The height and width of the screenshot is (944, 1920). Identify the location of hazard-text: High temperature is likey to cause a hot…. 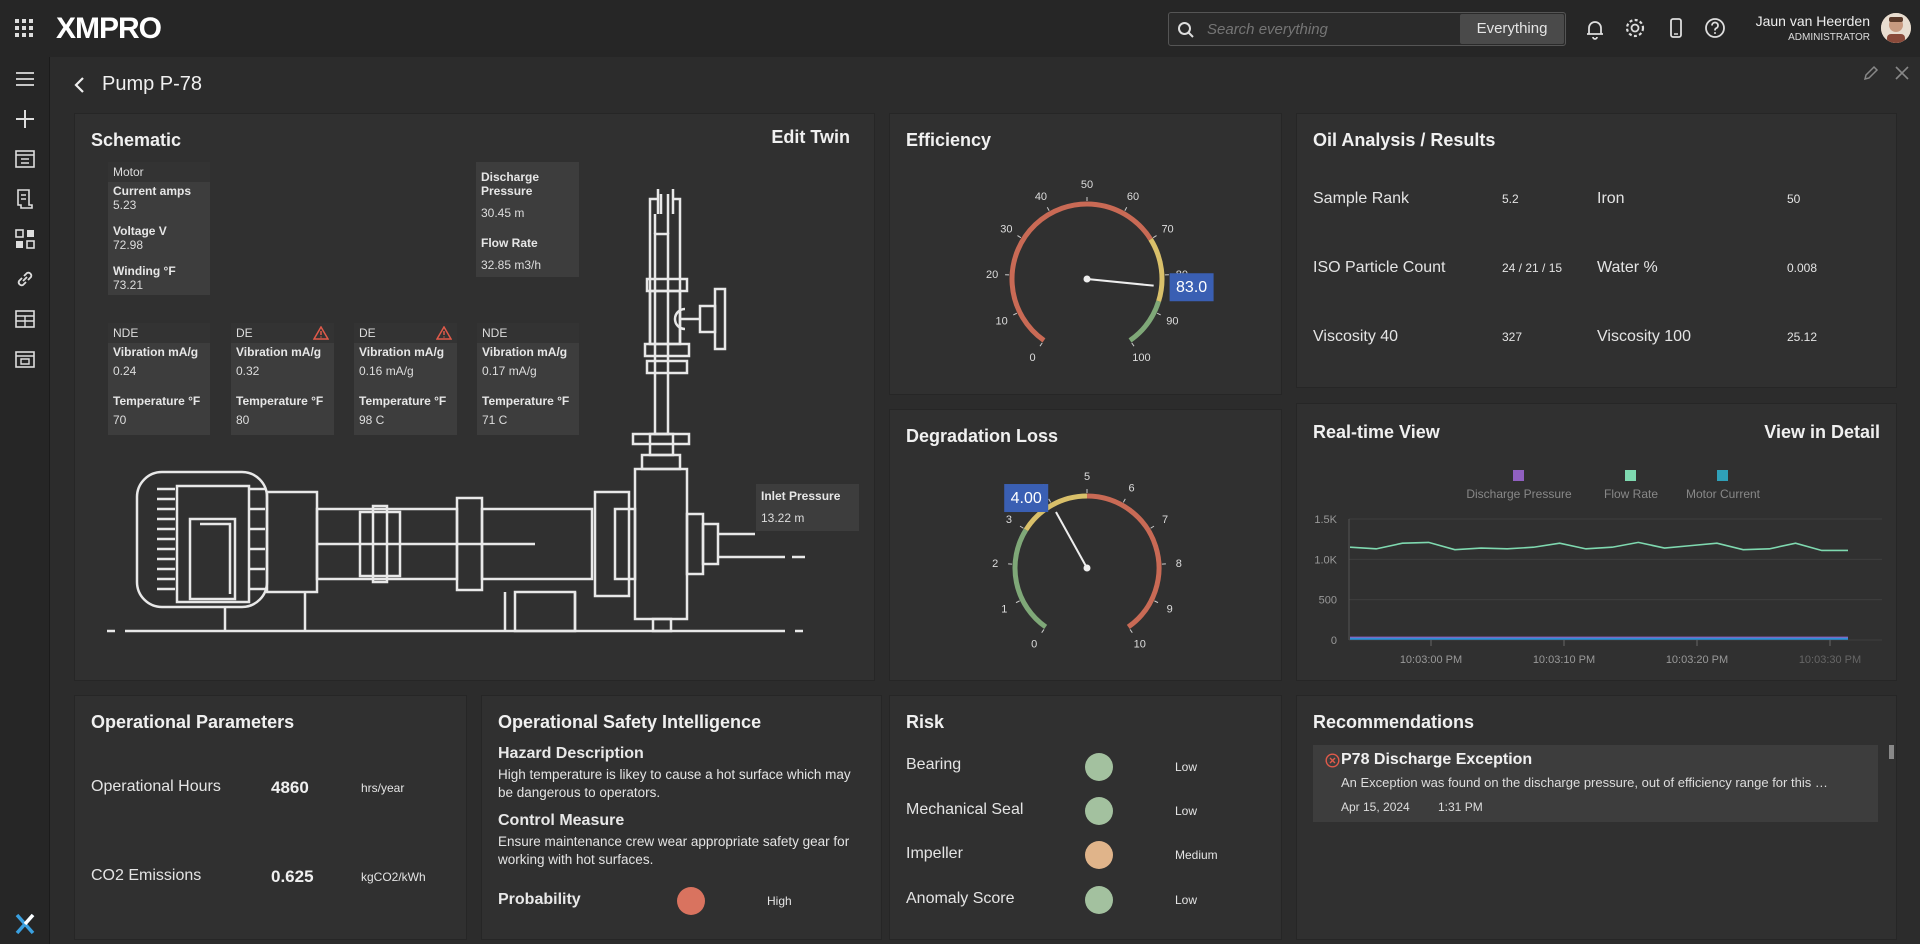
(674, 783).